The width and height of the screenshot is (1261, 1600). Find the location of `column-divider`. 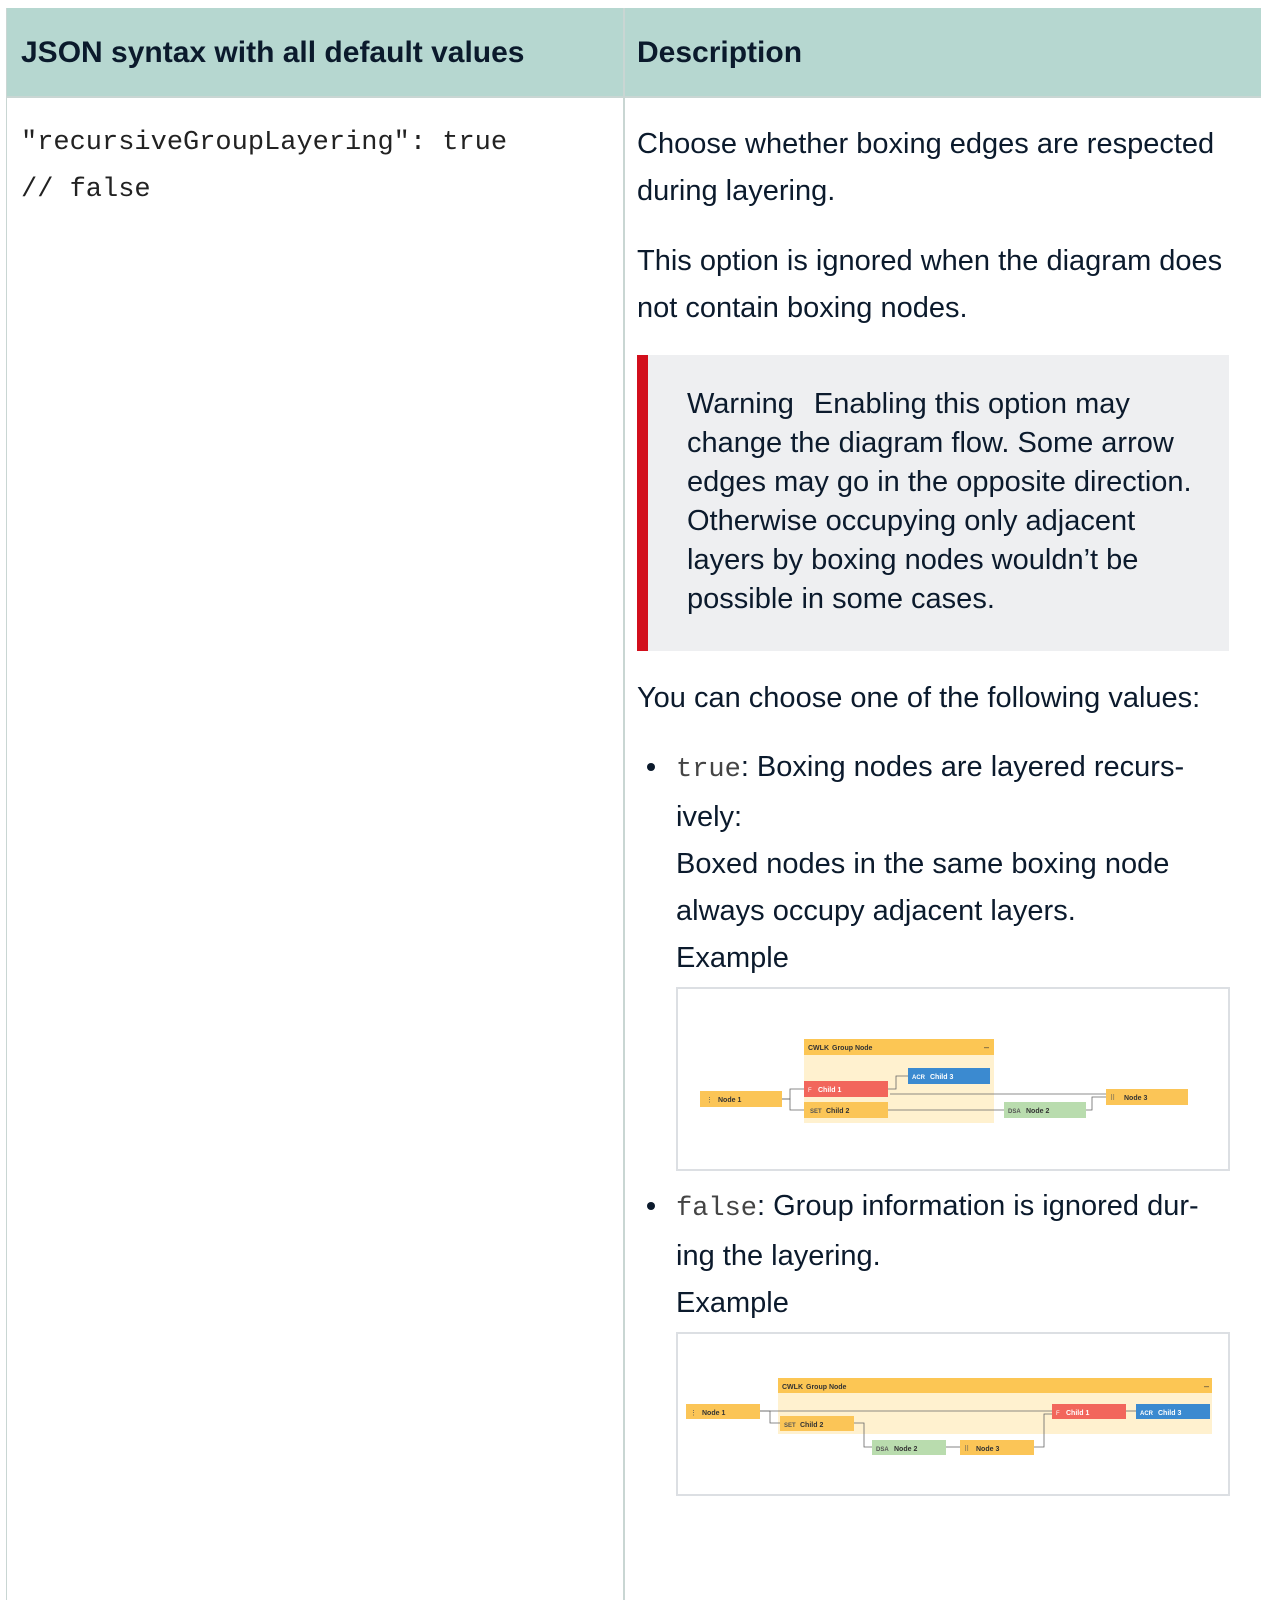

column-divider is located at coordinates (624, 804).